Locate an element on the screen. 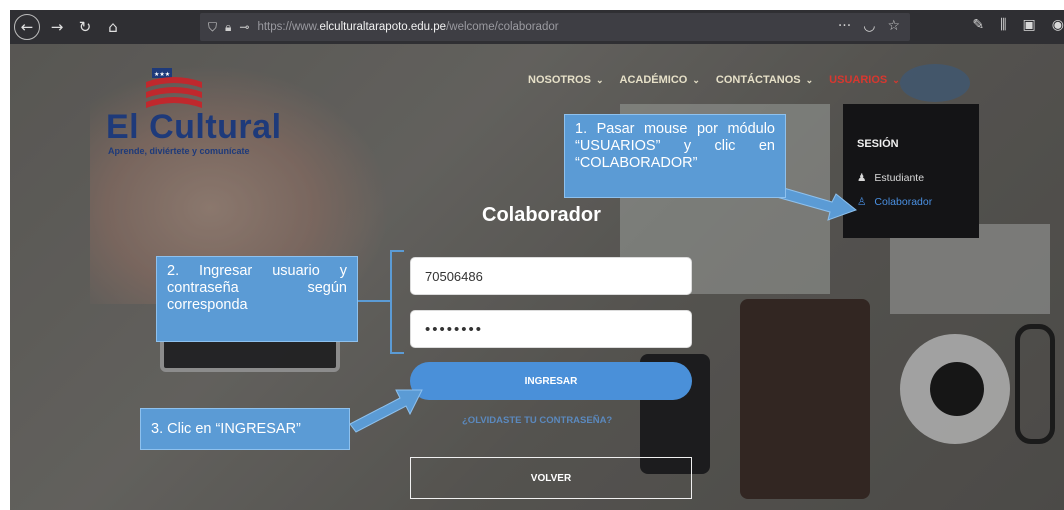 This screenshot has width=1064, height=510. lock-icon: 🔒︎ is located at coordinates (228, 27).